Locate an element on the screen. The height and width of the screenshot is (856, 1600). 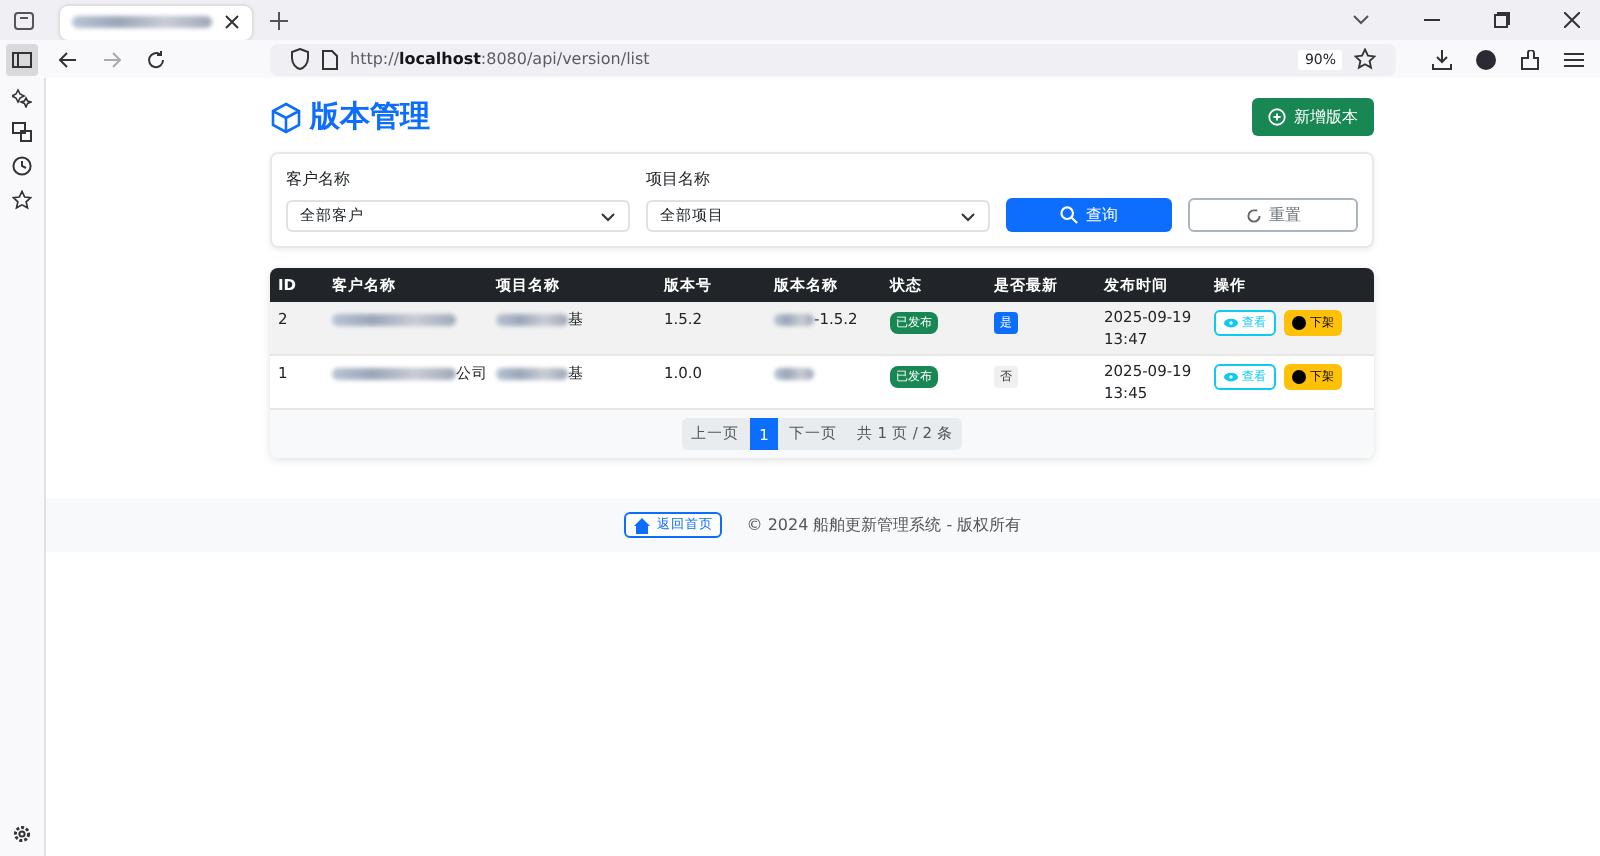
sparkle-icon is located at coordinates (22, 98).